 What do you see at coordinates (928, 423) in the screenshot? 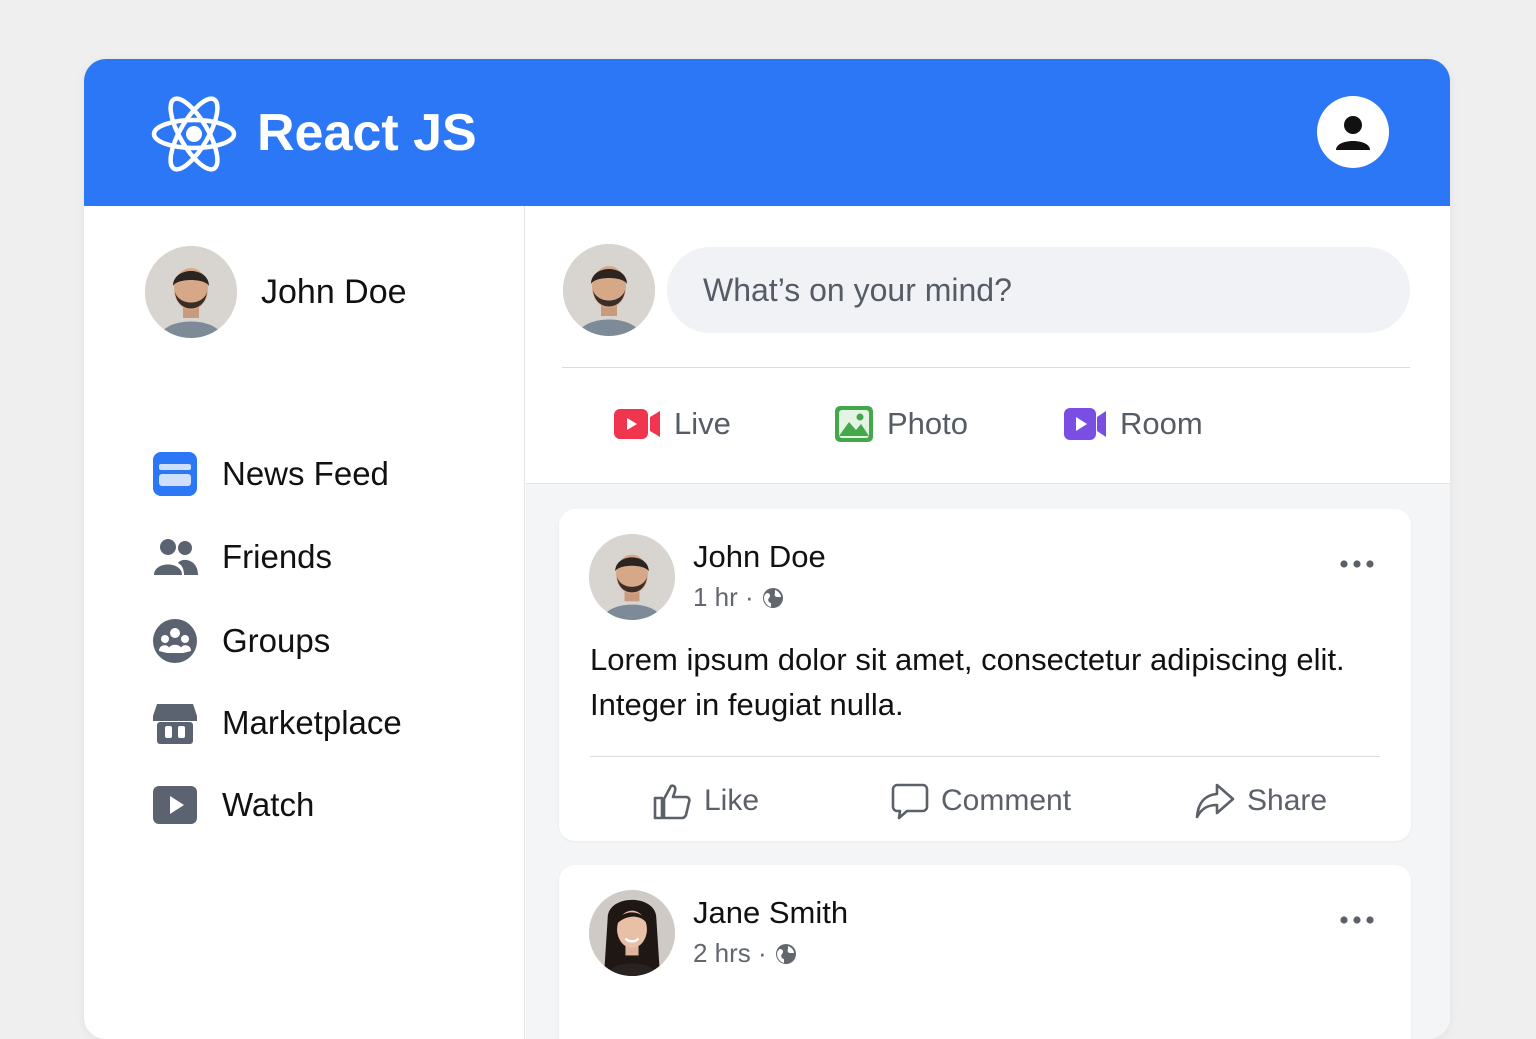
I see `photo-label: Photo` at bounding box center [928, 423].